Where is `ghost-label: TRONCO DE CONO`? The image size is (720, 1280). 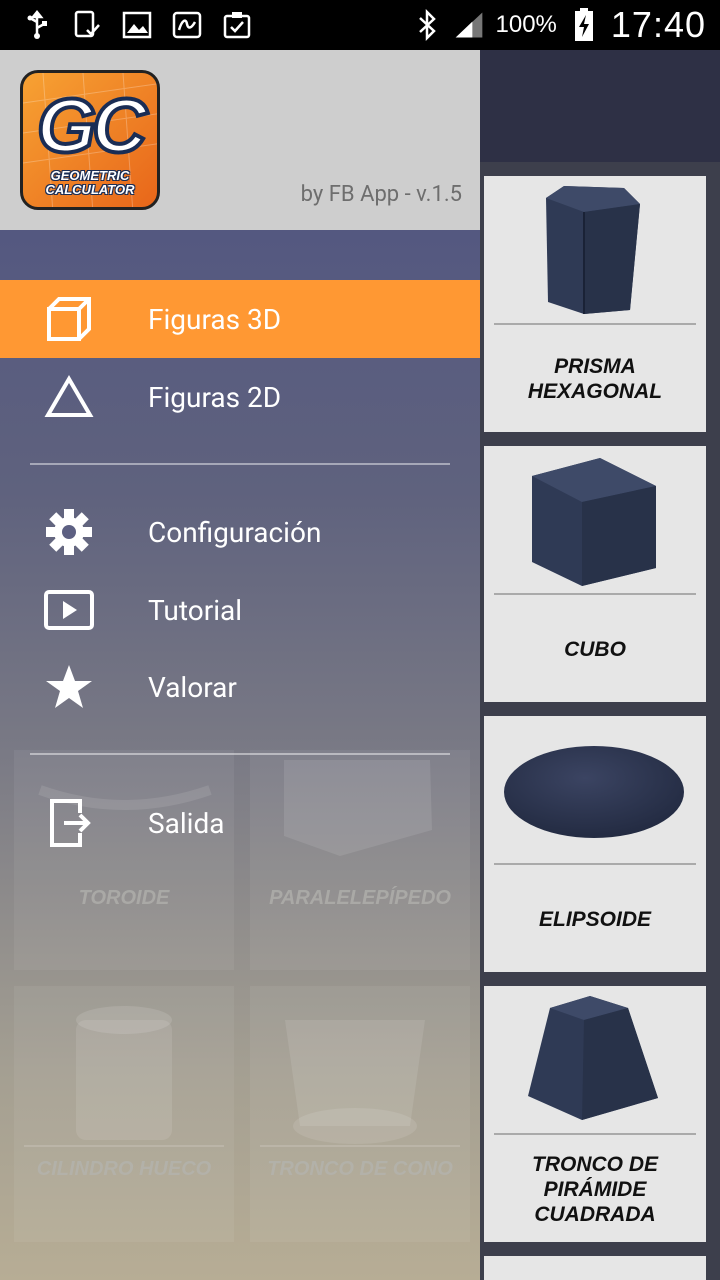 ghost-label: TRONCO DE CONO is located at coordinates (360, 1169).